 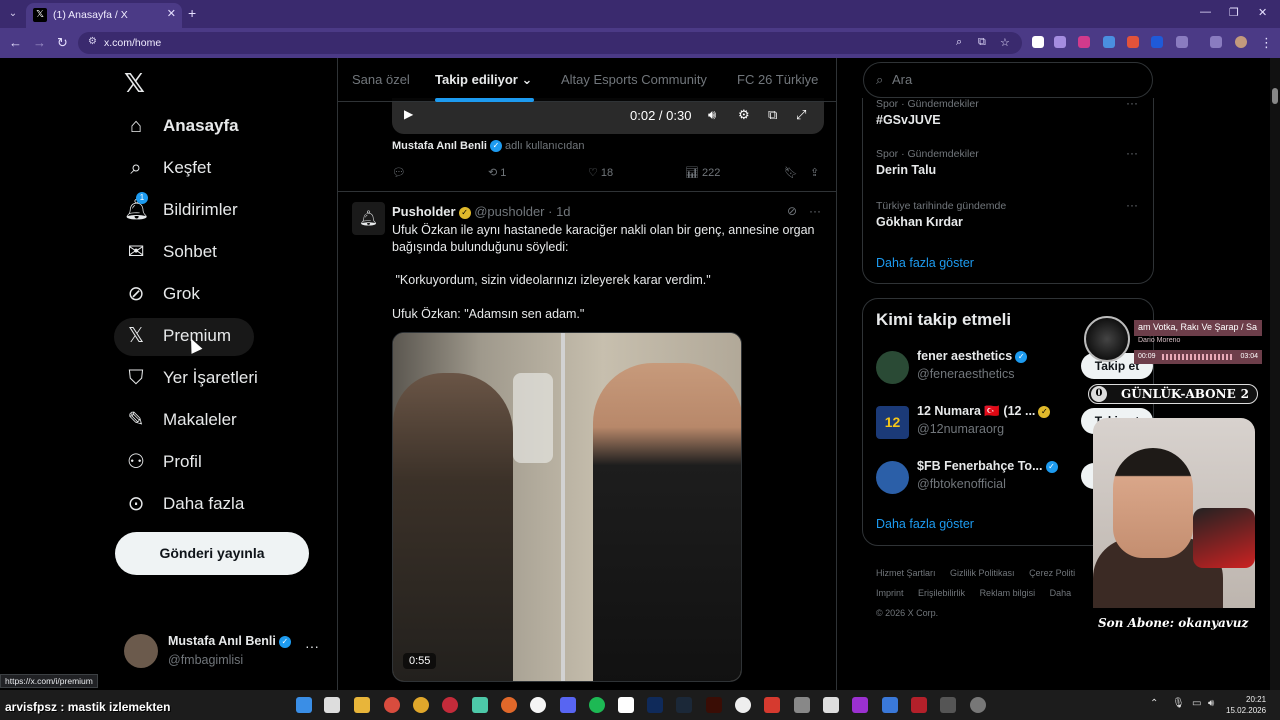 I want to click on address-bar: ⚙ x.com/home ⌕ ⧉ ☆, so click(x=550, y=43).